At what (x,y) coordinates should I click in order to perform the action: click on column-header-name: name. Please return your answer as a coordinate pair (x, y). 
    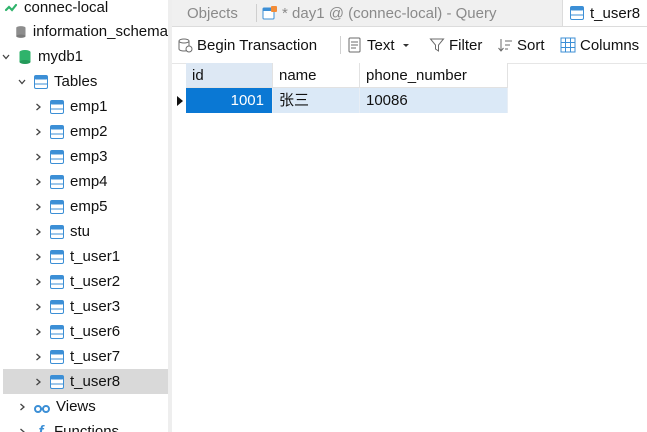
    Looking at the image, I should click on (316, 75).